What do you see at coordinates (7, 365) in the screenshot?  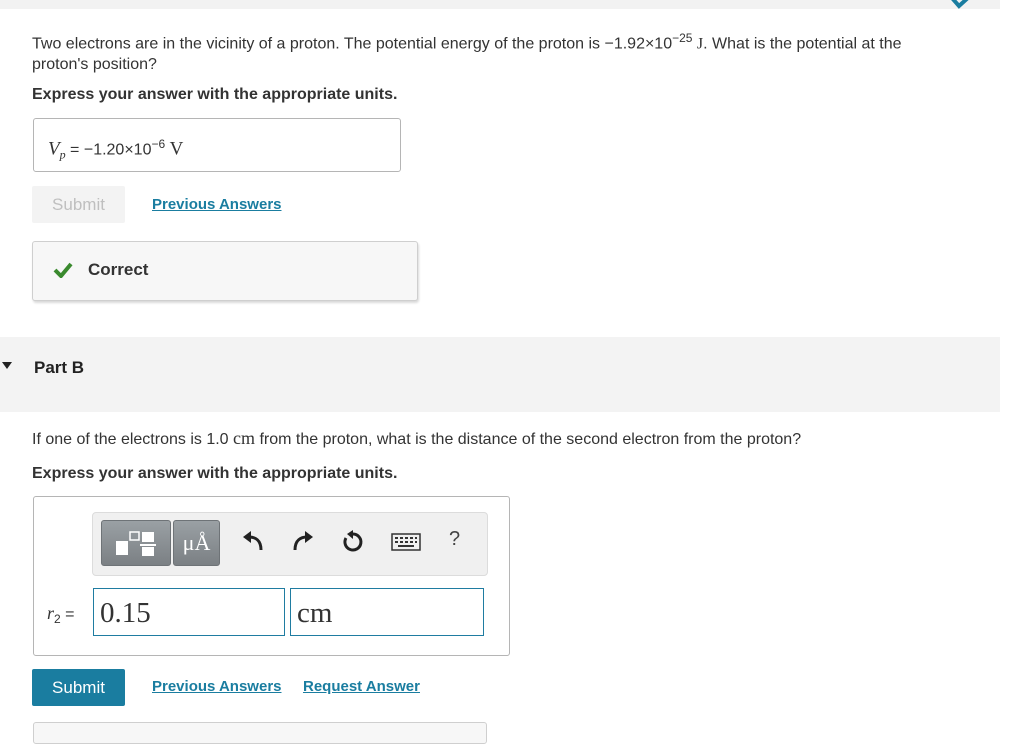 I see `collapse-triangle-icon` at bounding box center [7, 365].